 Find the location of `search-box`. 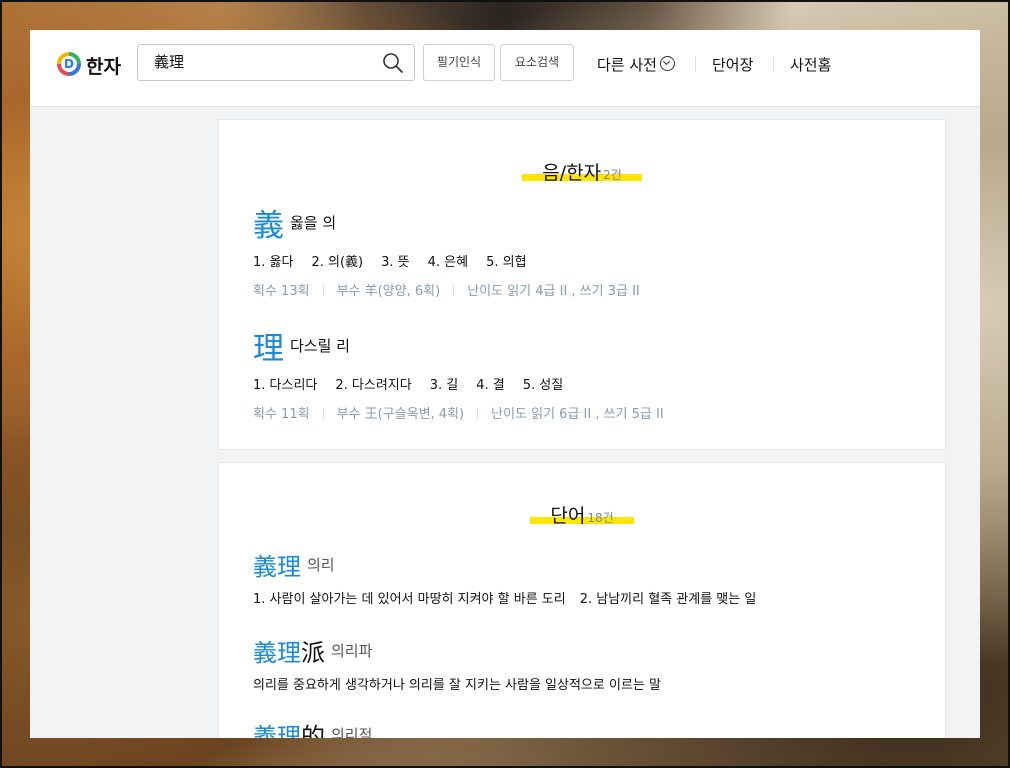

search-box is located at coordinates (276, 62).